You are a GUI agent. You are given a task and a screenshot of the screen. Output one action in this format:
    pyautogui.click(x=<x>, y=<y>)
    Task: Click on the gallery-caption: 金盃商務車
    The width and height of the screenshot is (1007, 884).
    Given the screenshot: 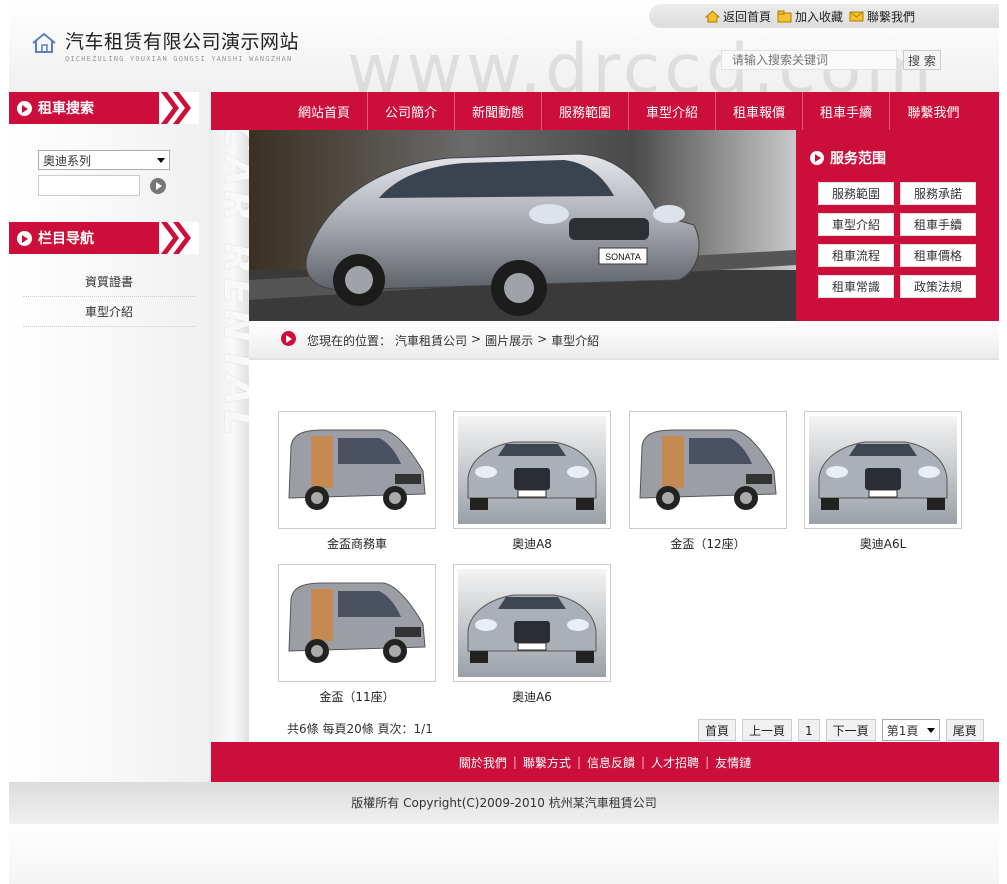 What is the action you would take?
    pyautogui.click(x=357, y=543)
    